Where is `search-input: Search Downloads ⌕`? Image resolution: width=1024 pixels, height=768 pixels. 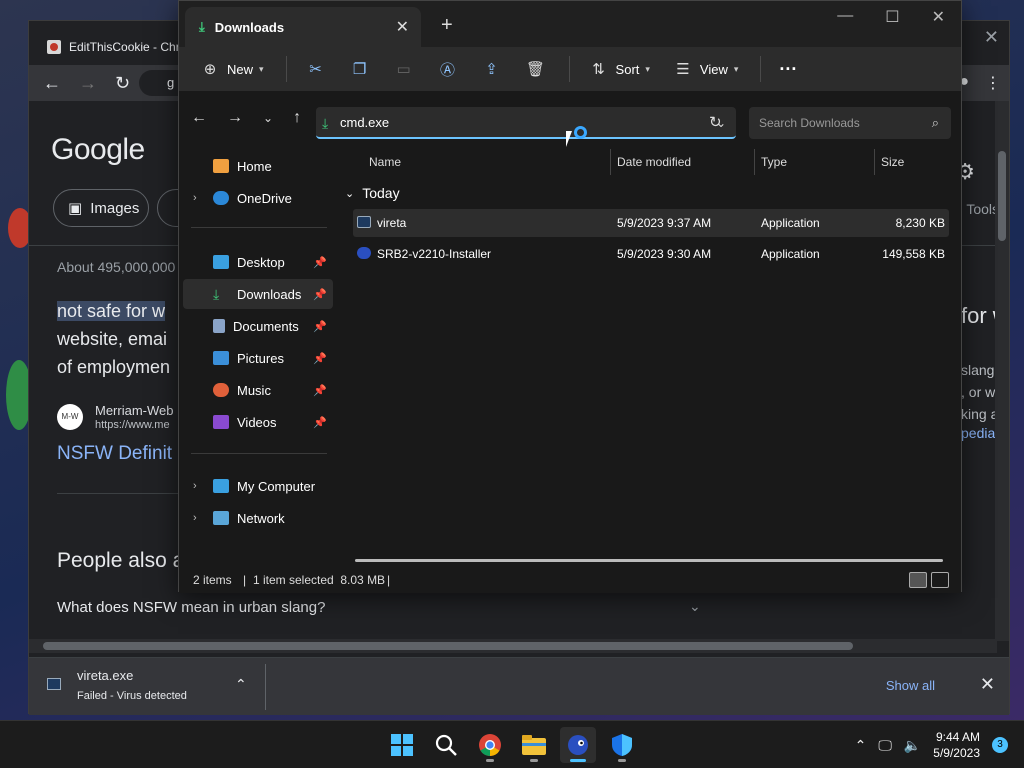
search-input: Search Downloads ⌕ is located at coordinates (850, 123).